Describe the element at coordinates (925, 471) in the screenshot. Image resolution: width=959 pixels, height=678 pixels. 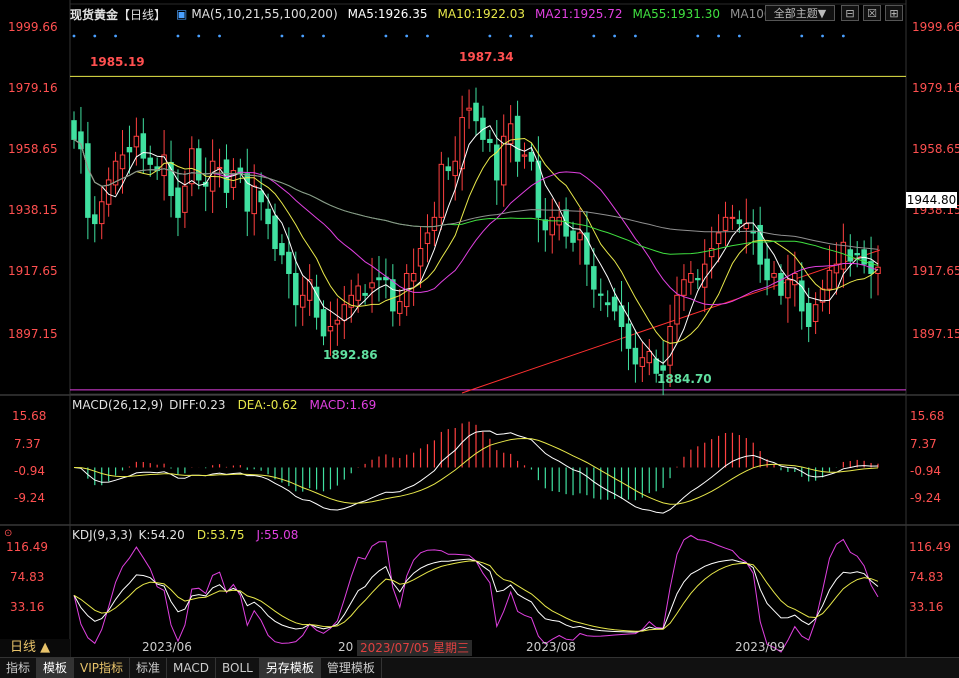
I see `tick-label: -0.94` at that location.